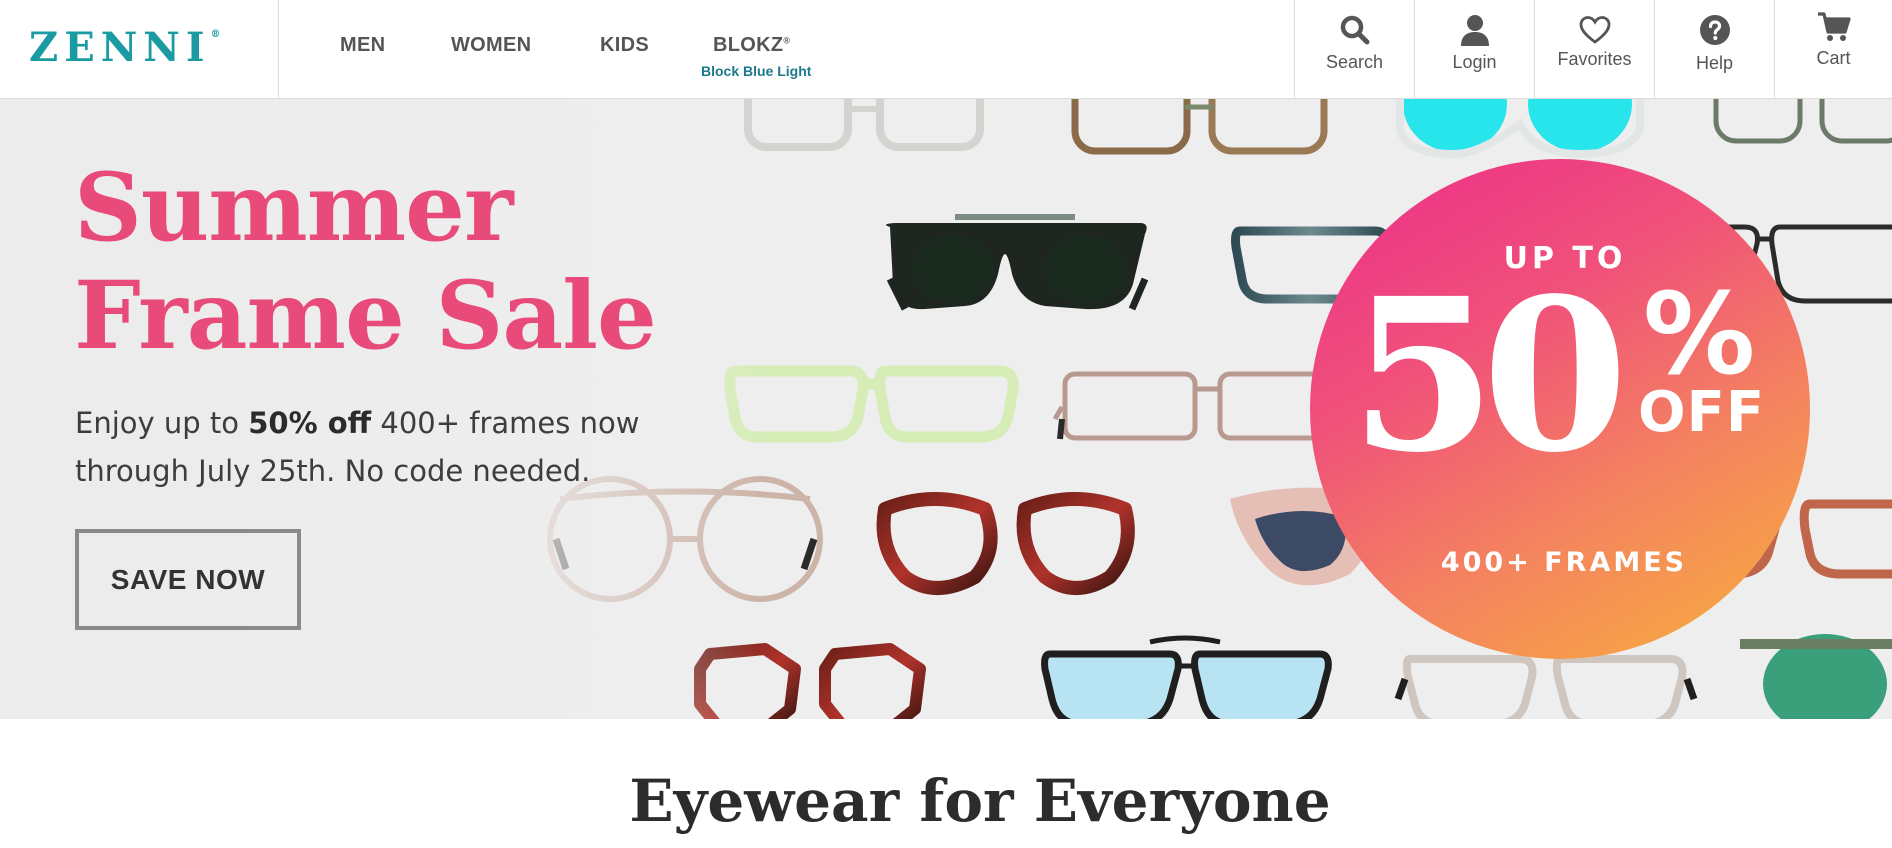 The width and height of the screenshot is (1892, 848). Describe the element at coordinates (505, 423) in the screenshot. I see `hero-copy-suffix: 400+ frames now` at that location.